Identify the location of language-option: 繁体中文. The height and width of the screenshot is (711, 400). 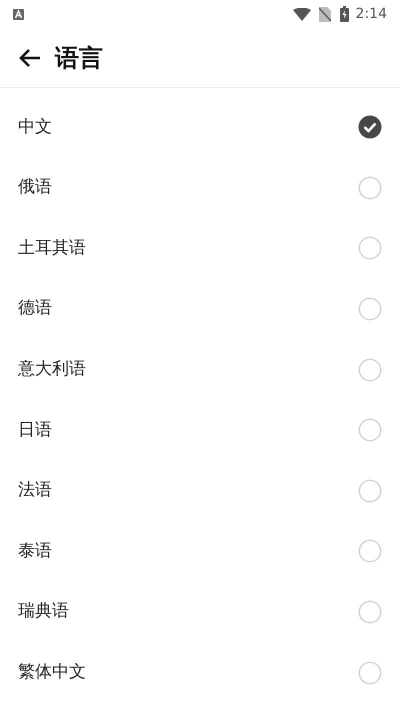
(200, 672).